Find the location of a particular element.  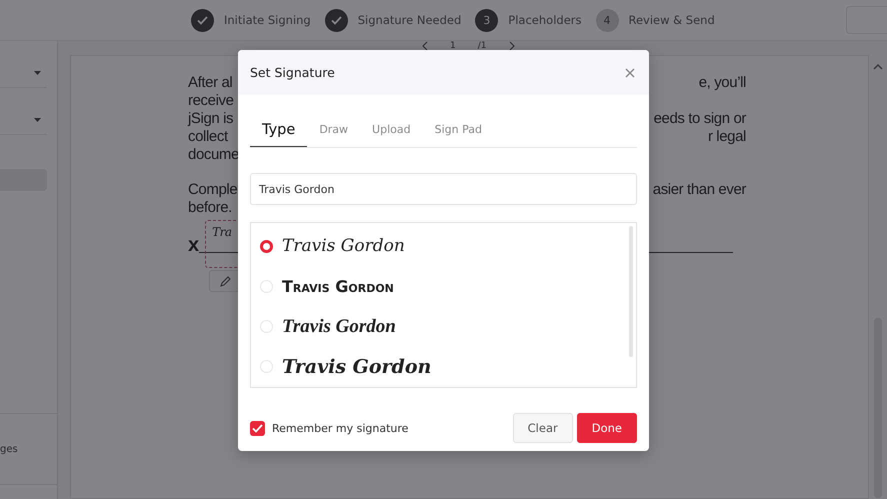

document-text: collect is located at coordinates (208, 137).